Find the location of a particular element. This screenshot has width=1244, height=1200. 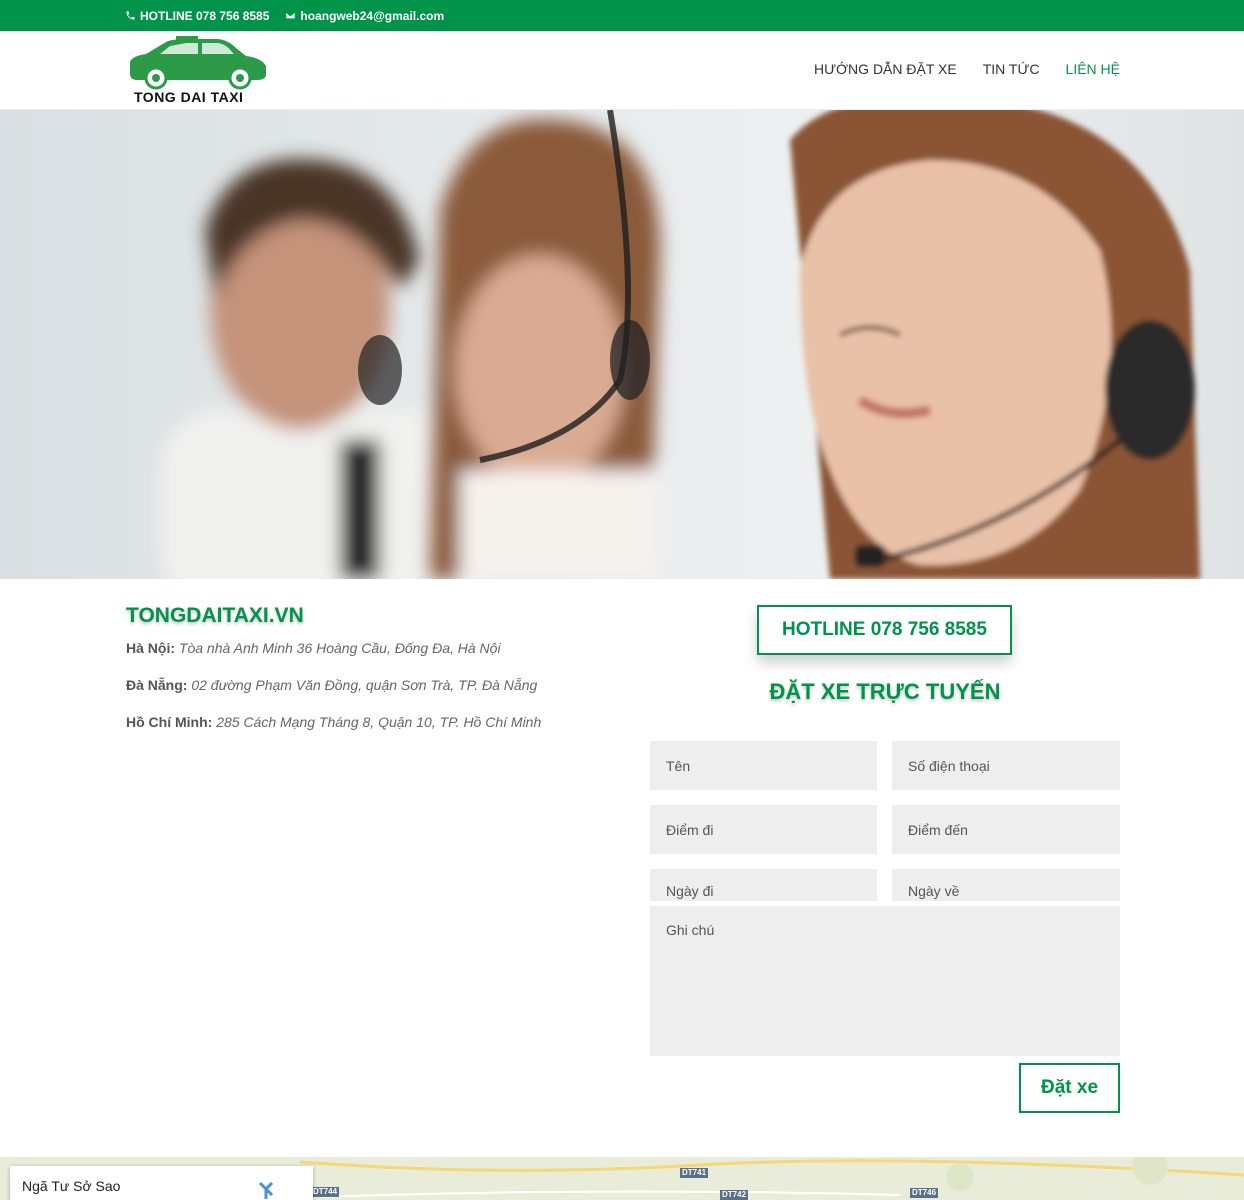

address-city: Đà Nẵng: is located at coordinates (157, 685).